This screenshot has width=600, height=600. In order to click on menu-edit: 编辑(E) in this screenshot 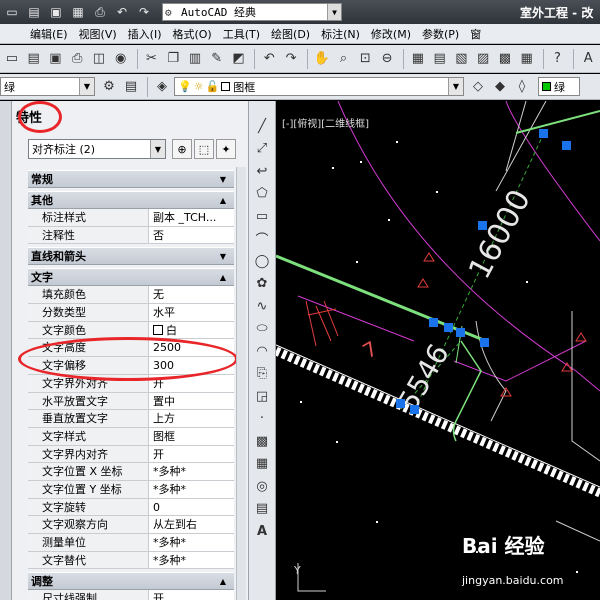, I will do `click(49, 34)`.